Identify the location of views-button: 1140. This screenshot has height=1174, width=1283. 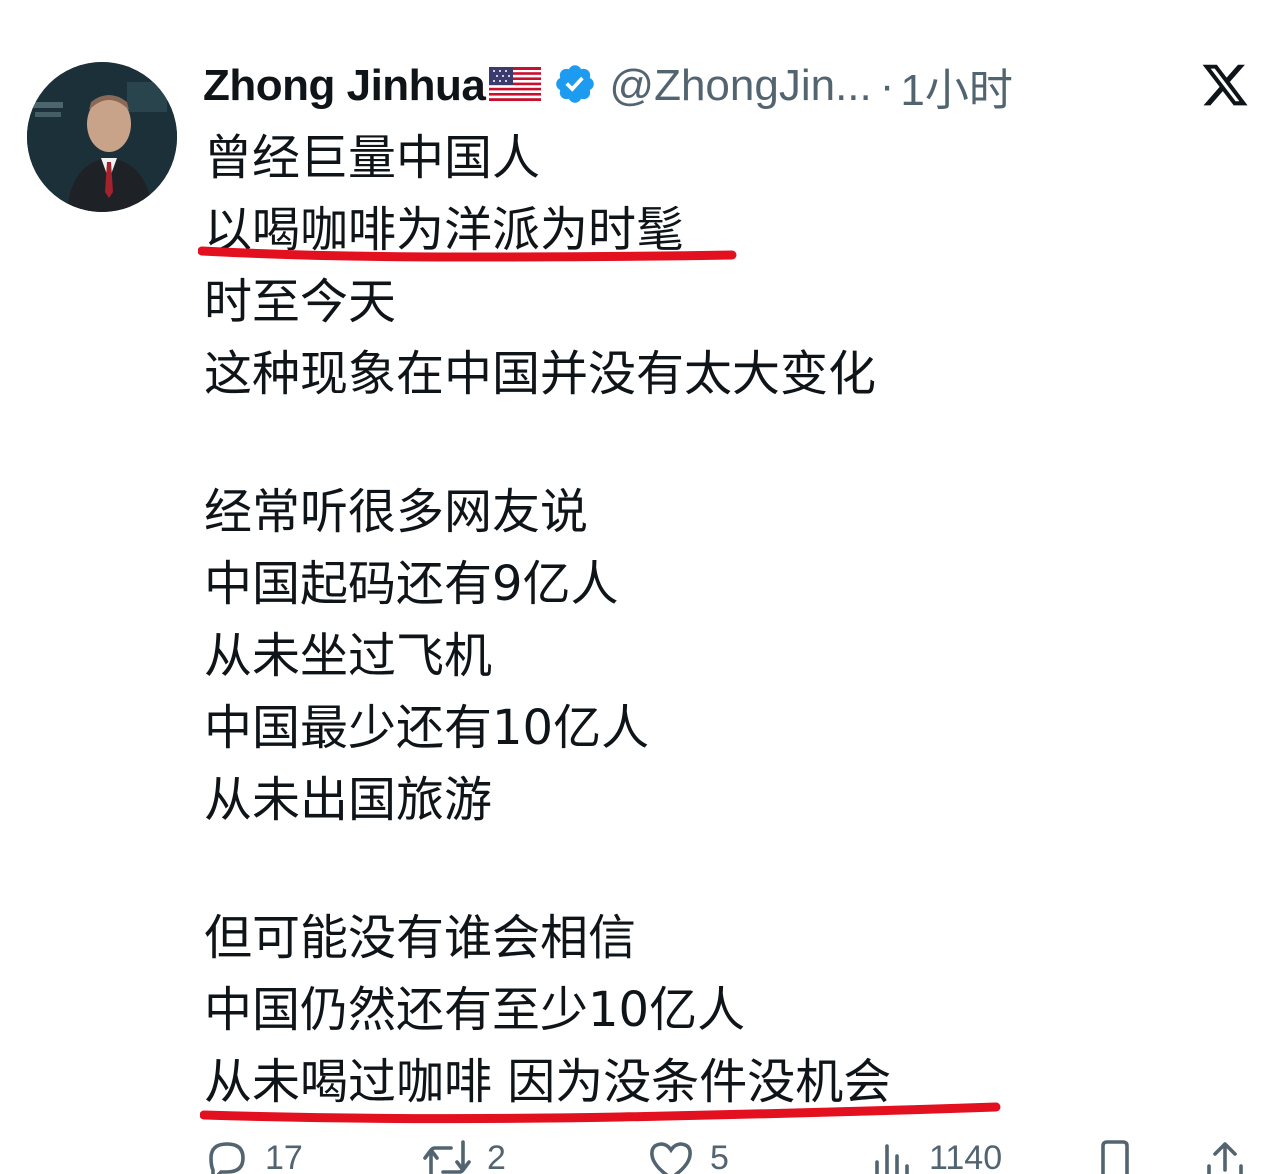
(936, 1156).